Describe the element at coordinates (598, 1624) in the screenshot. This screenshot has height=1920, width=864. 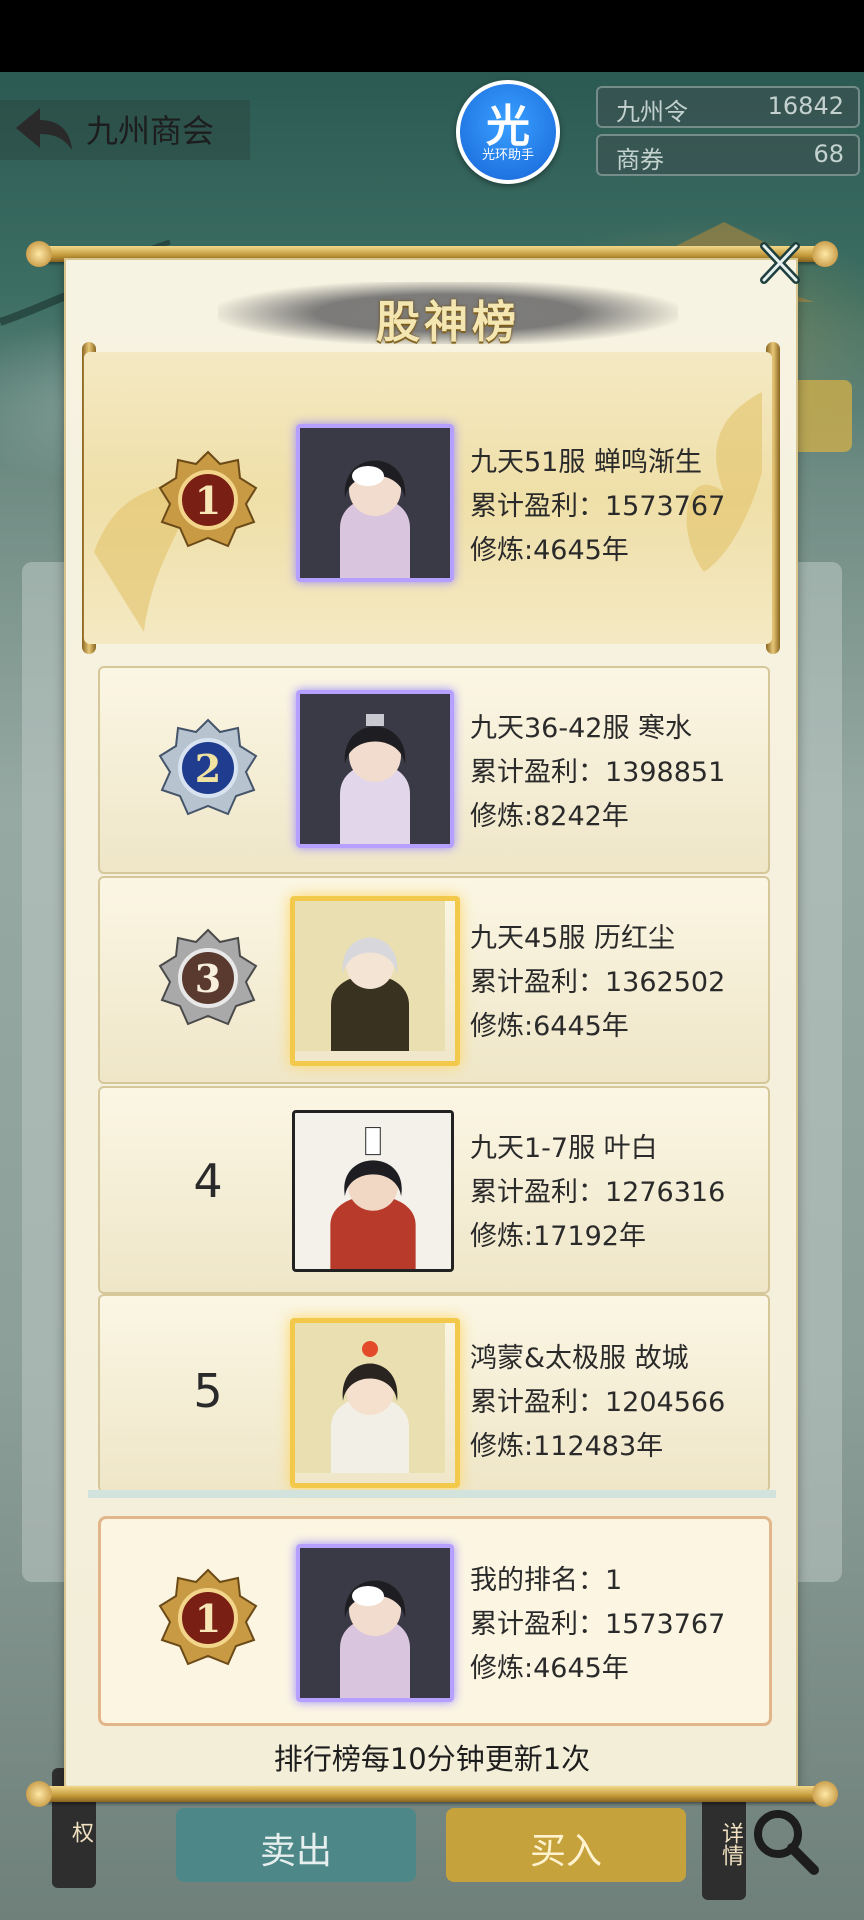
I see `my-profit: 累计盈利：1573767` at that location.